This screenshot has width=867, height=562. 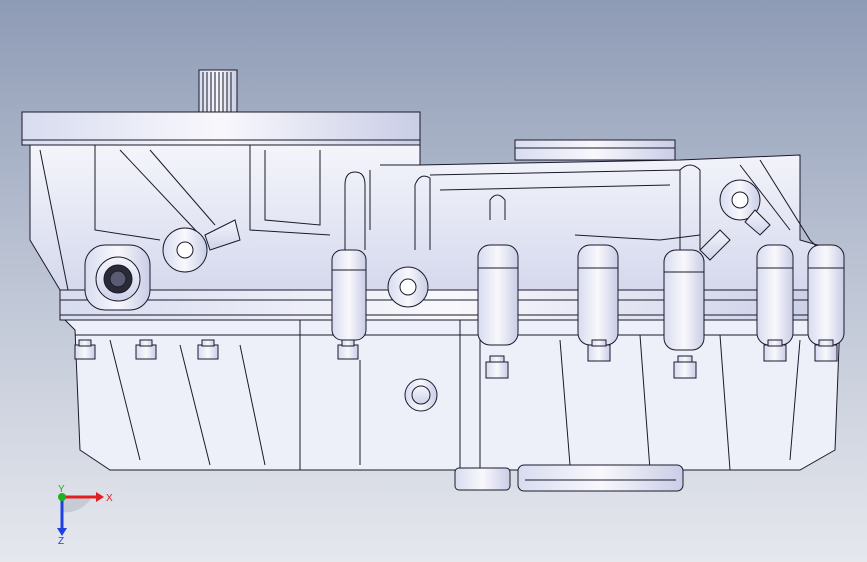 I want to click on left-port, so click(x=117, y=277).